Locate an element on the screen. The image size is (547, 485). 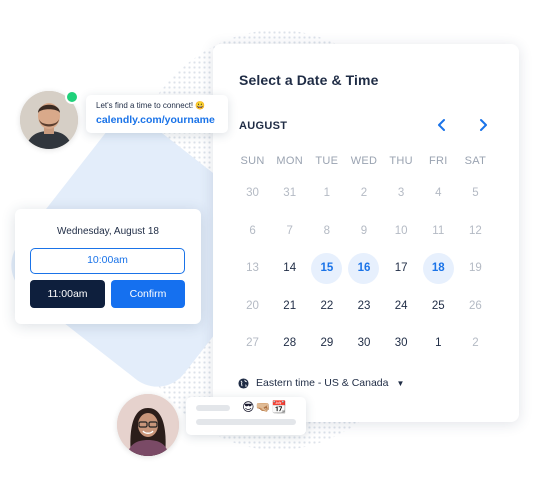
calendar-day: 26 is located at coordinates (475, 305).